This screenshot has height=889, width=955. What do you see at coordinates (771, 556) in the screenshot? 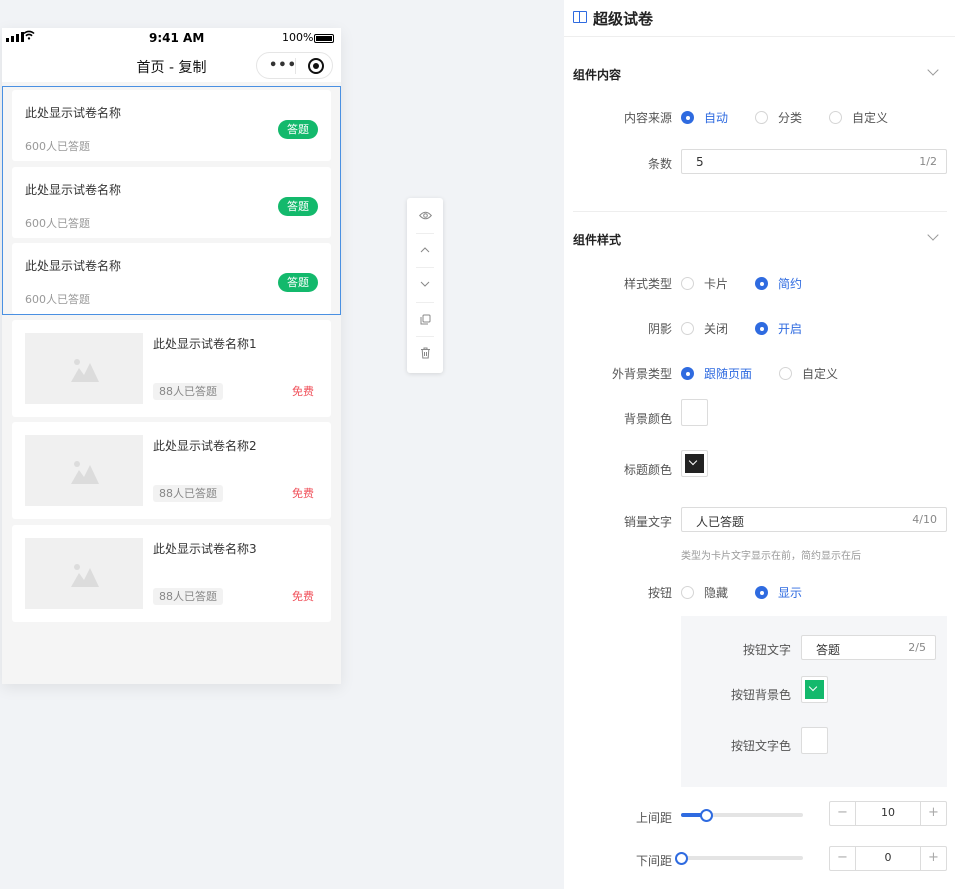
I see `sales-text-hint: 类型为卡片文字显示在前，简约显示在后` at bounding box center [771, 556].